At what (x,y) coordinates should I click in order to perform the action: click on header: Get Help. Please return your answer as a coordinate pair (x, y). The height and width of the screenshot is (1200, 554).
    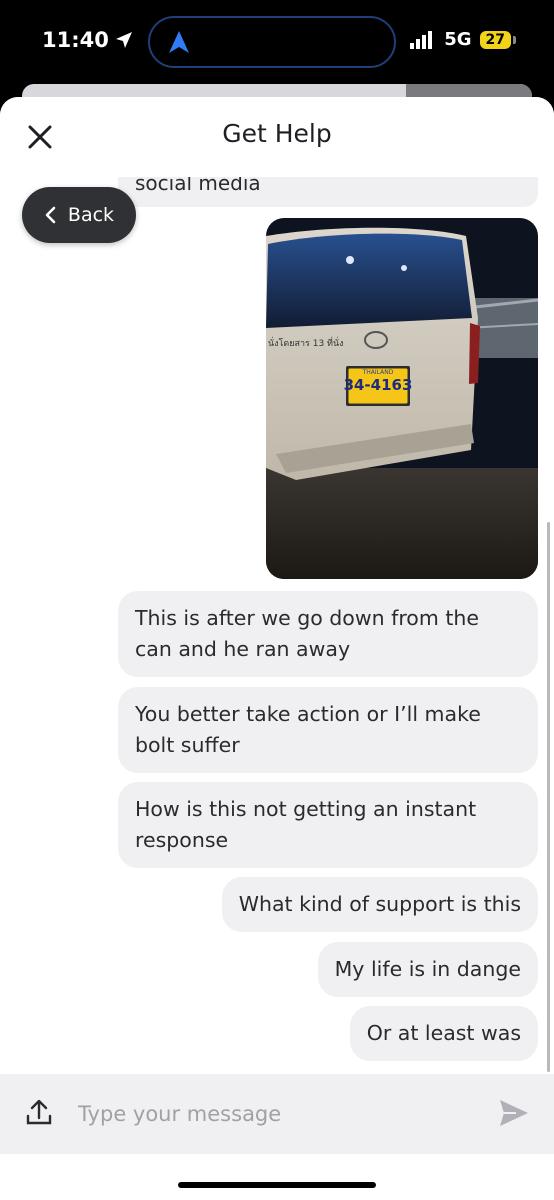
    Looking at the image, I should click on (277, 137).